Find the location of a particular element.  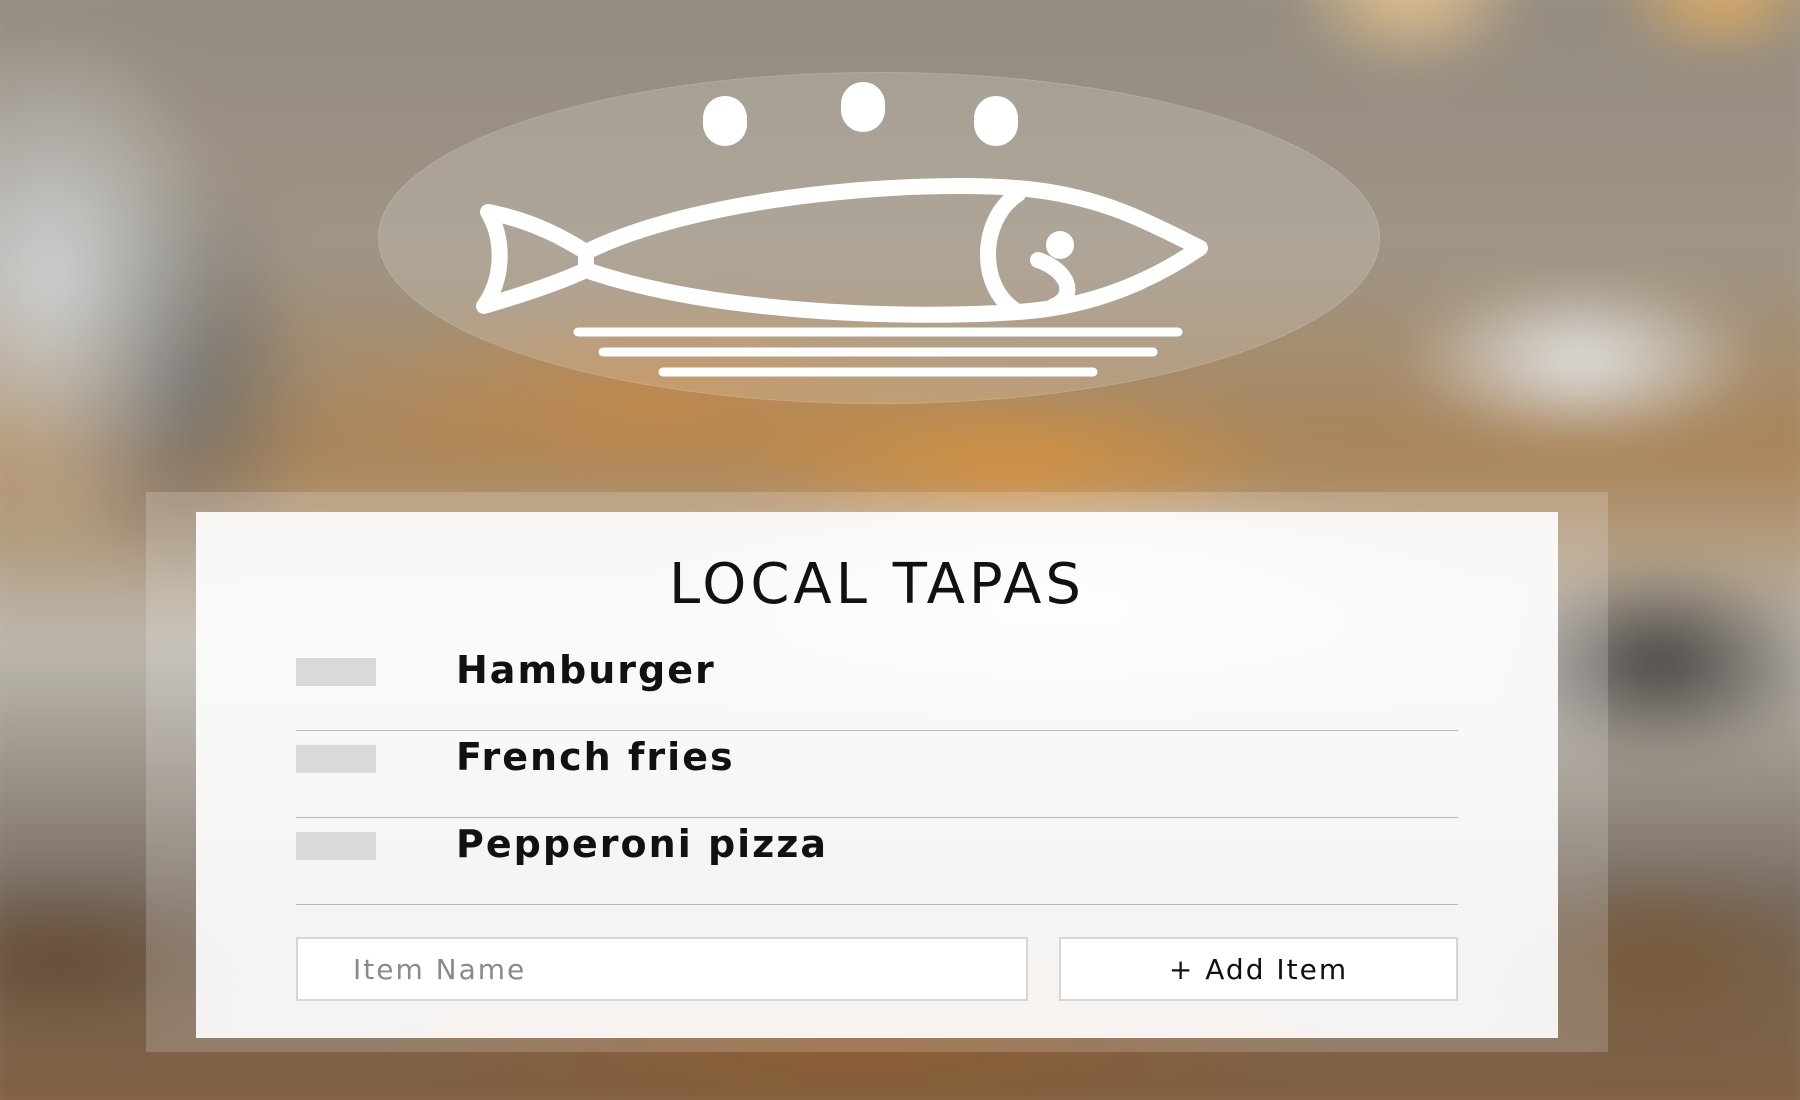

list-item: Pepperoni pizza is located at coordinates (877, 861).